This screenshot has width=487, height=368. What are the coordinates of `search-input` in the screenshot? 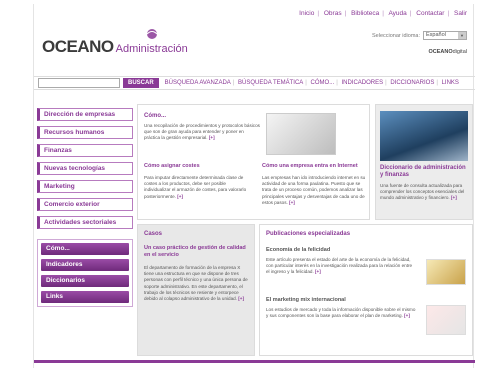 It's located at (79, 83).